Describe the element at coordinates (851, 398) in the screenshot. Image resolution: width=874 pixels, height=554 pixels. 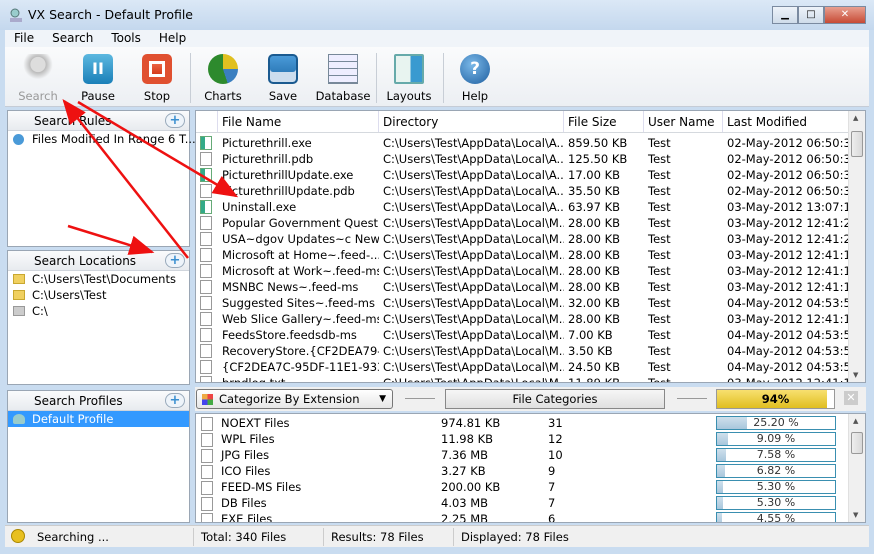
I see `close-icon: ✕` at that location.